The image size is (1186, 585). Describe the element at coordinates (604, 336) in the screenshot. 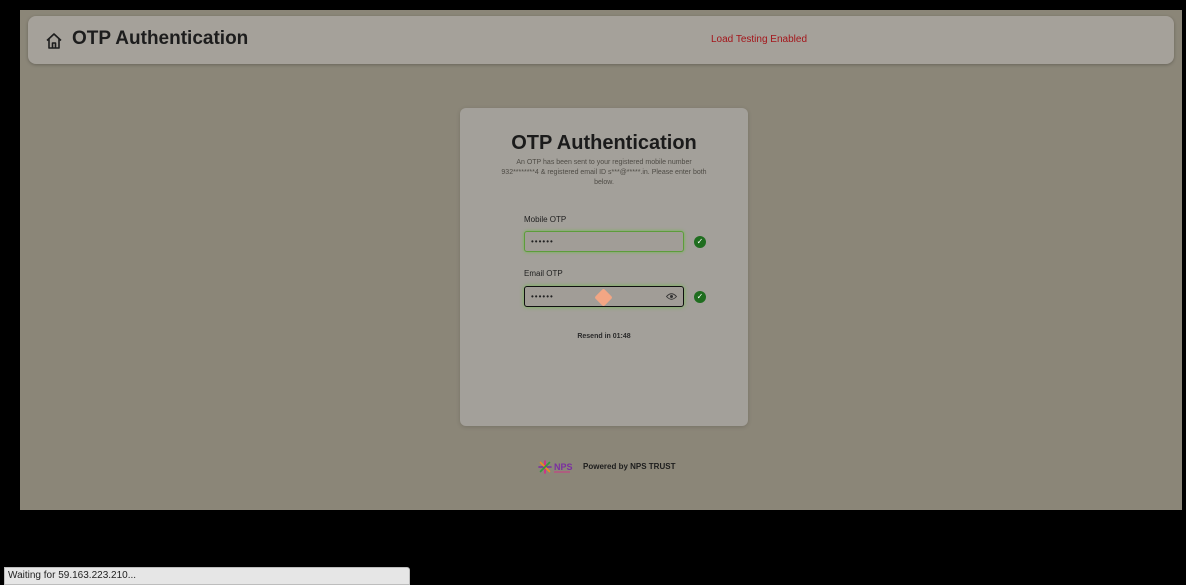

I see `resend-timer: Resend in 01:48` at that location.